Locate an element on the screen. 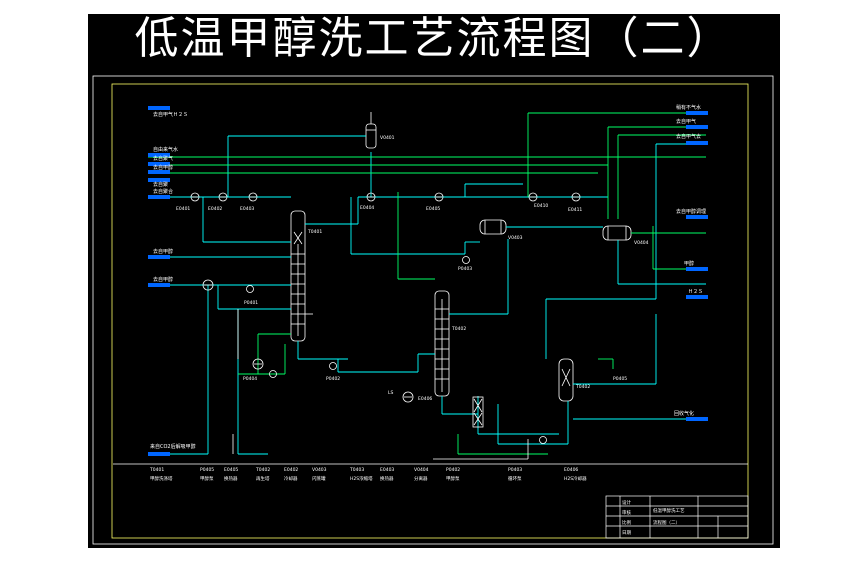 This screenshot has height=562, width=867. legend-tag-4: T0402 is located at coordinates (262, 470).